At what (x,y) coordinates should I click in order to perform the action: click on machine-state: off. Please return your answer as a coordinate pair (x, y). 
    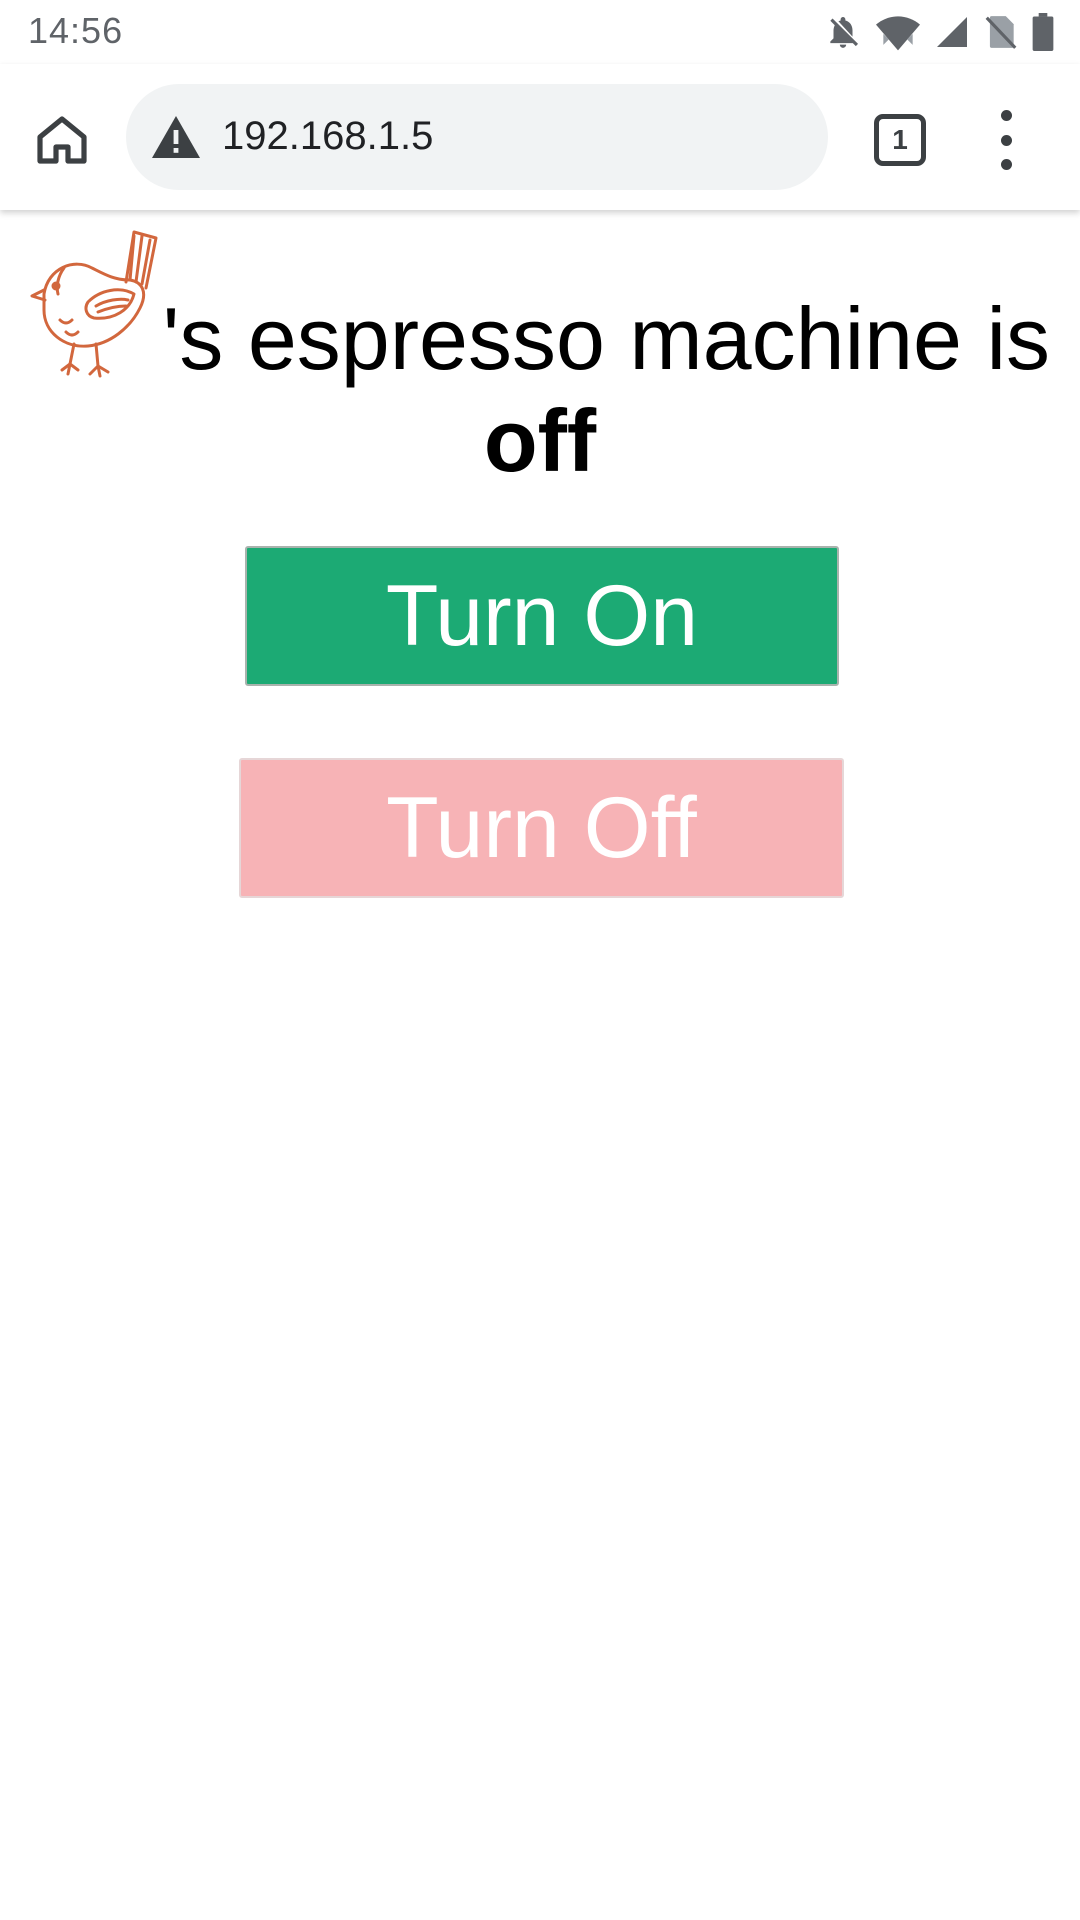
    Looking at the image, I should click on (540, 440).